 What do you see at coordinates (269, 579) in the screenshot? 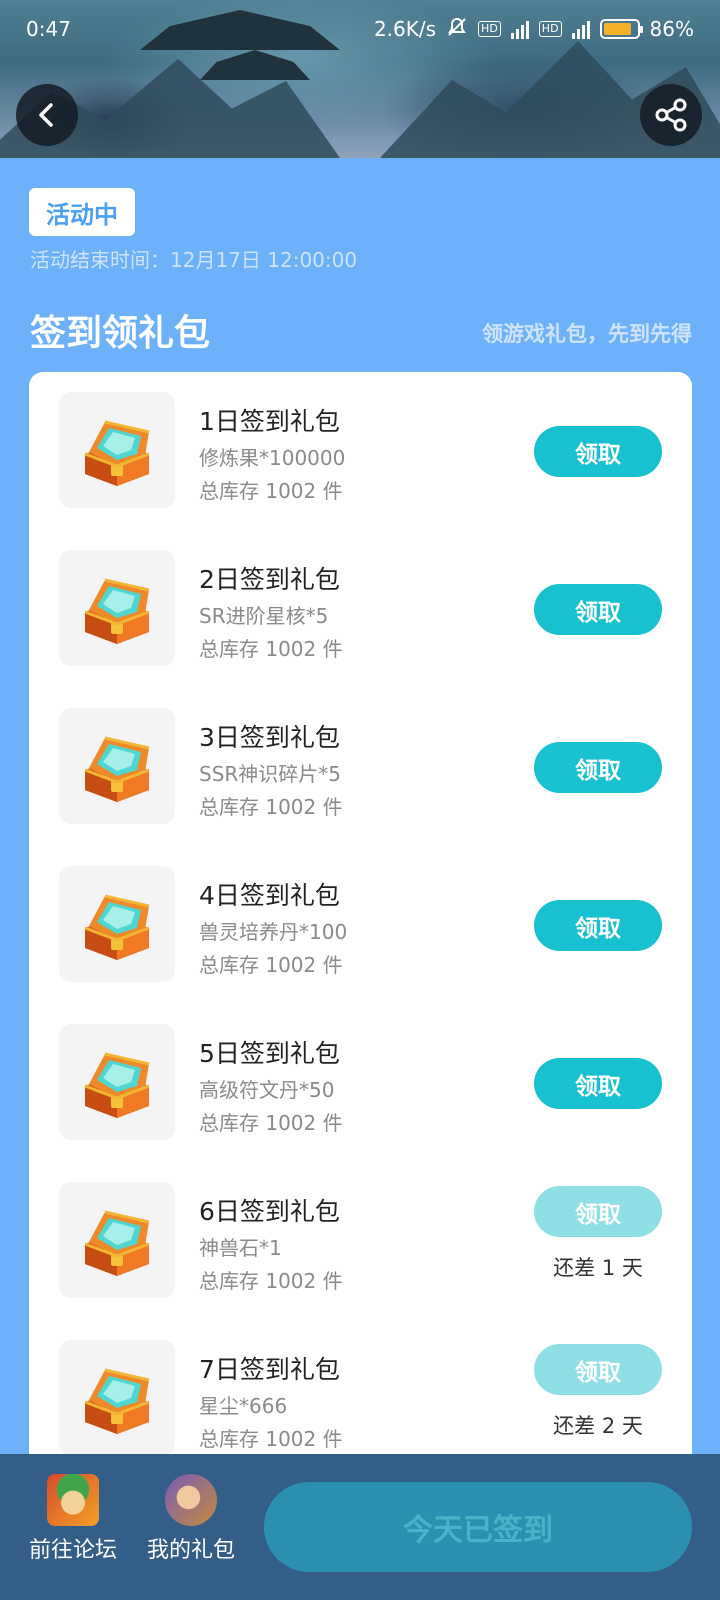
I see `gift-name: 2日签到礼包` at bounding box center [269, 579].